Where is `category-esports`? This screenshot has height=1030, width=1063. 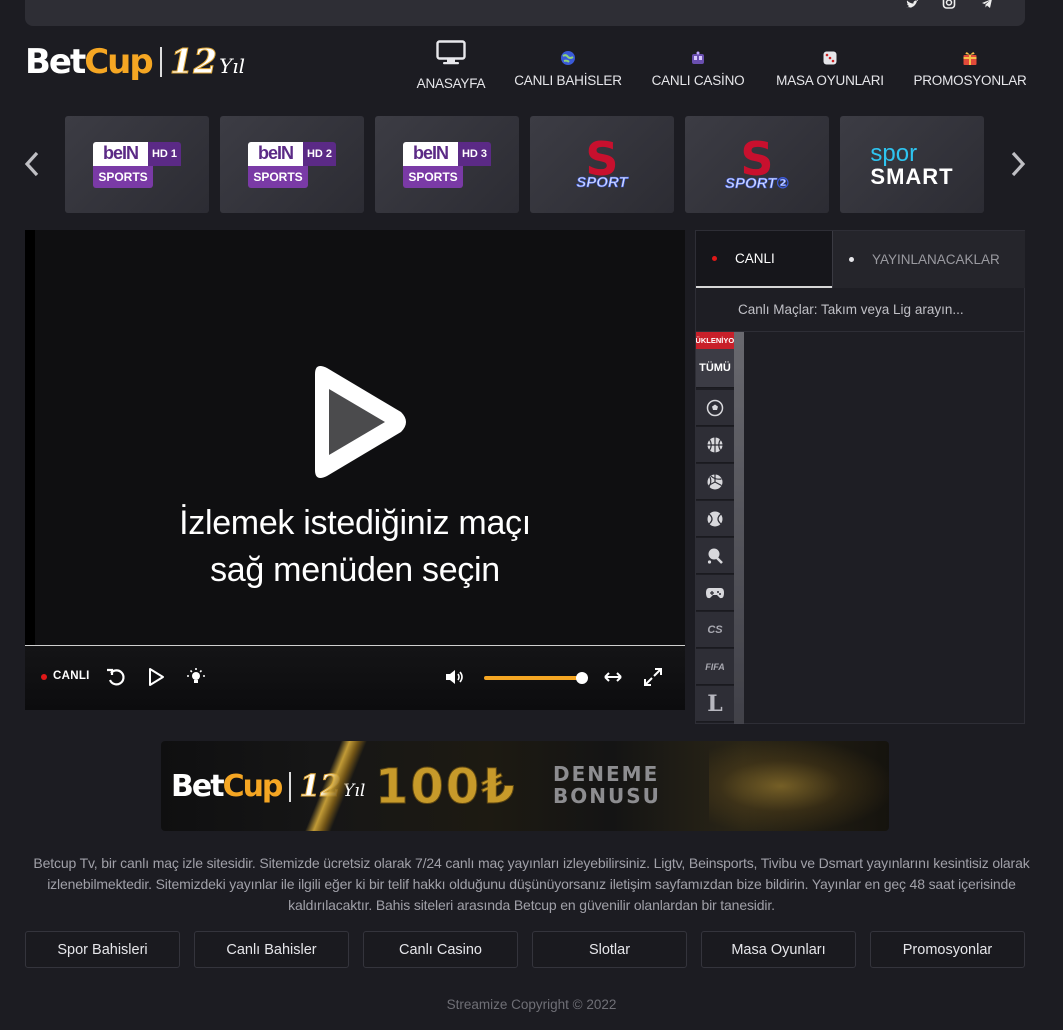 category-esports is located at coordinates (715, 593).